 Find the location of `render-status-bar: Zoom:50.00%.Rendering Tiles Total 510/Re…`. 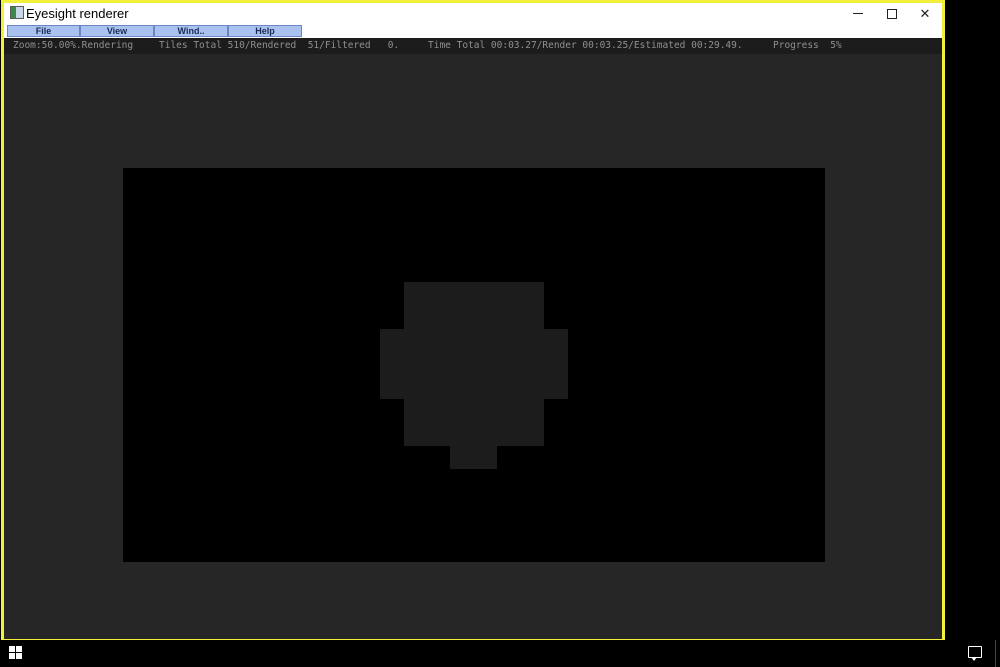

render-status-bar: Zoom:50.00%.Rendering Tiles Total 510/Re… is located at coordinates (473, 46).